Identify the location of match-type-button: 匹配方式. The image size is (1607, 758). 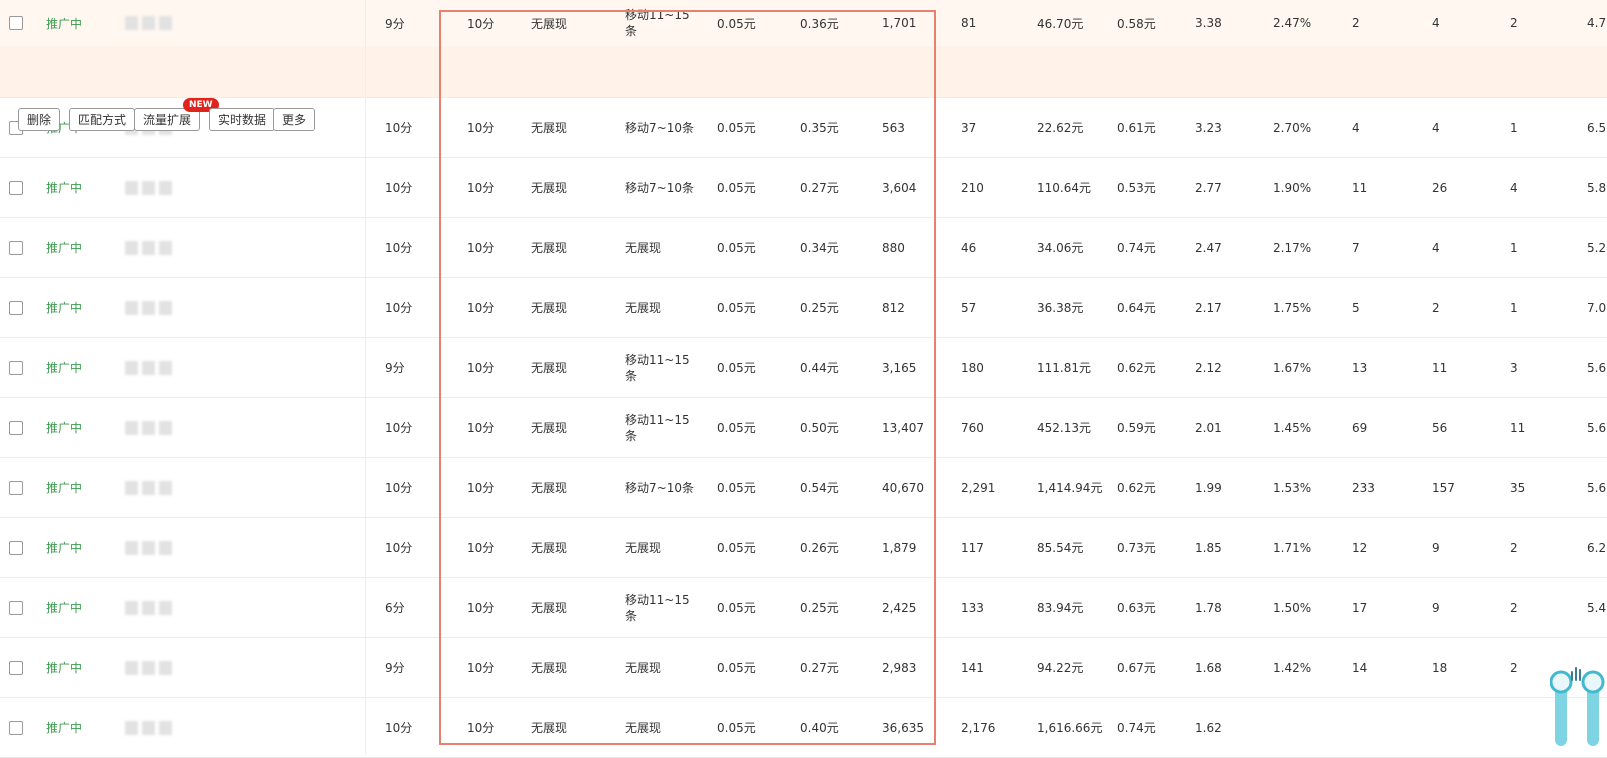
(102, 119).